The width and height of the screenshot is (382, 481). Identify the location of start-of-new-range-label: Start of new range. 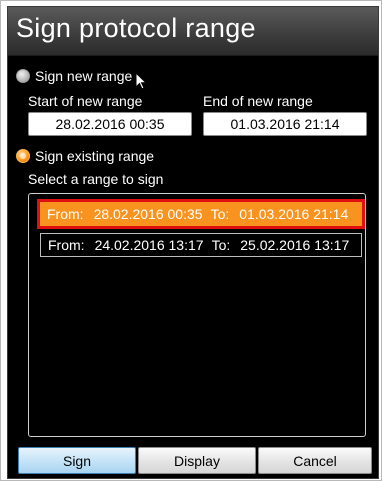
(85, 101).